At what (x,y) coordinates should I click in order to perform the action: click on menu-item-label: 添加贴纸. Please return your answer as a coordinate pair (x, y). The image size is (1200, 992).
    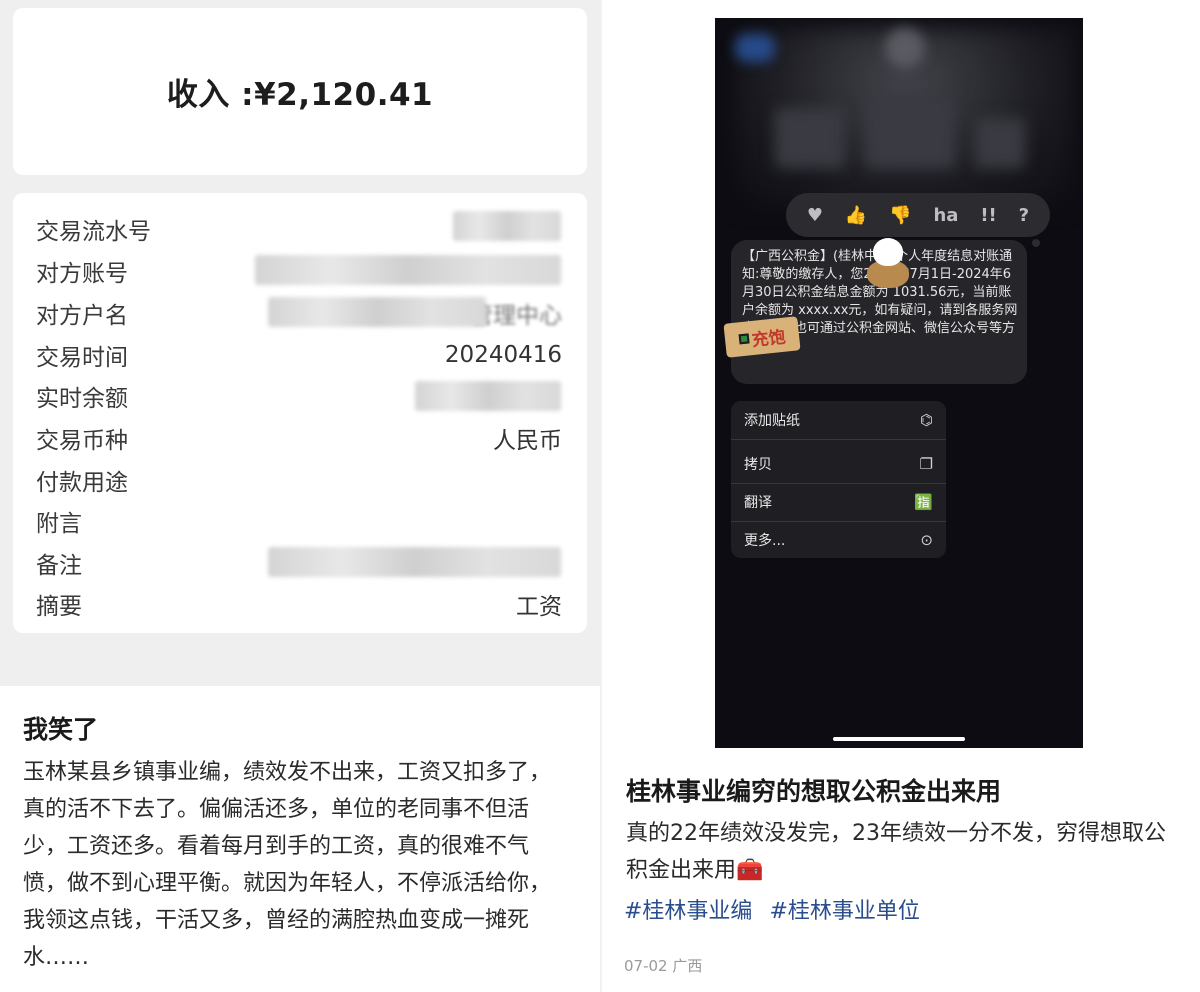
    Looking at the image, I should click on (772, 421).